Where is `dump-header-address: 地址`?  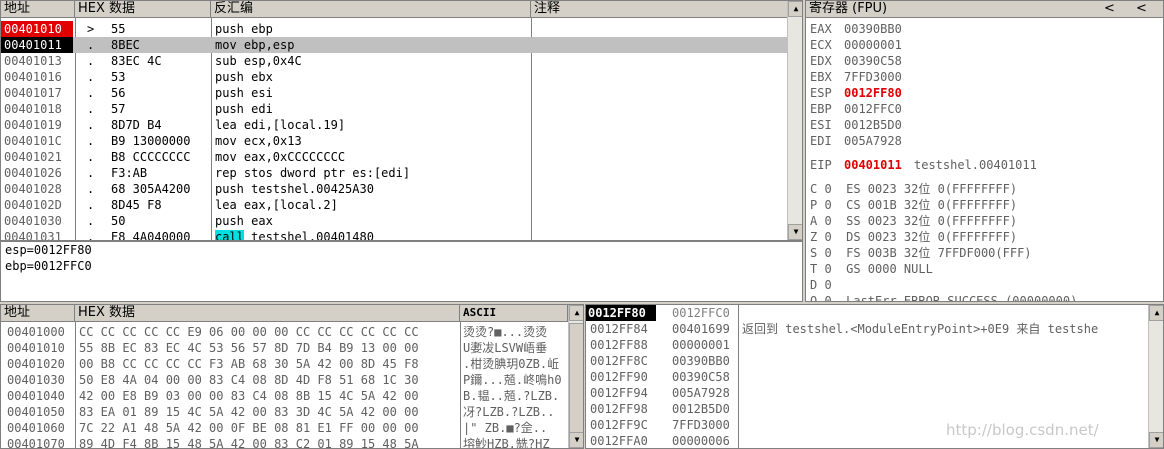 dump-header-address: 地址 is located at coordinates (38, 313).